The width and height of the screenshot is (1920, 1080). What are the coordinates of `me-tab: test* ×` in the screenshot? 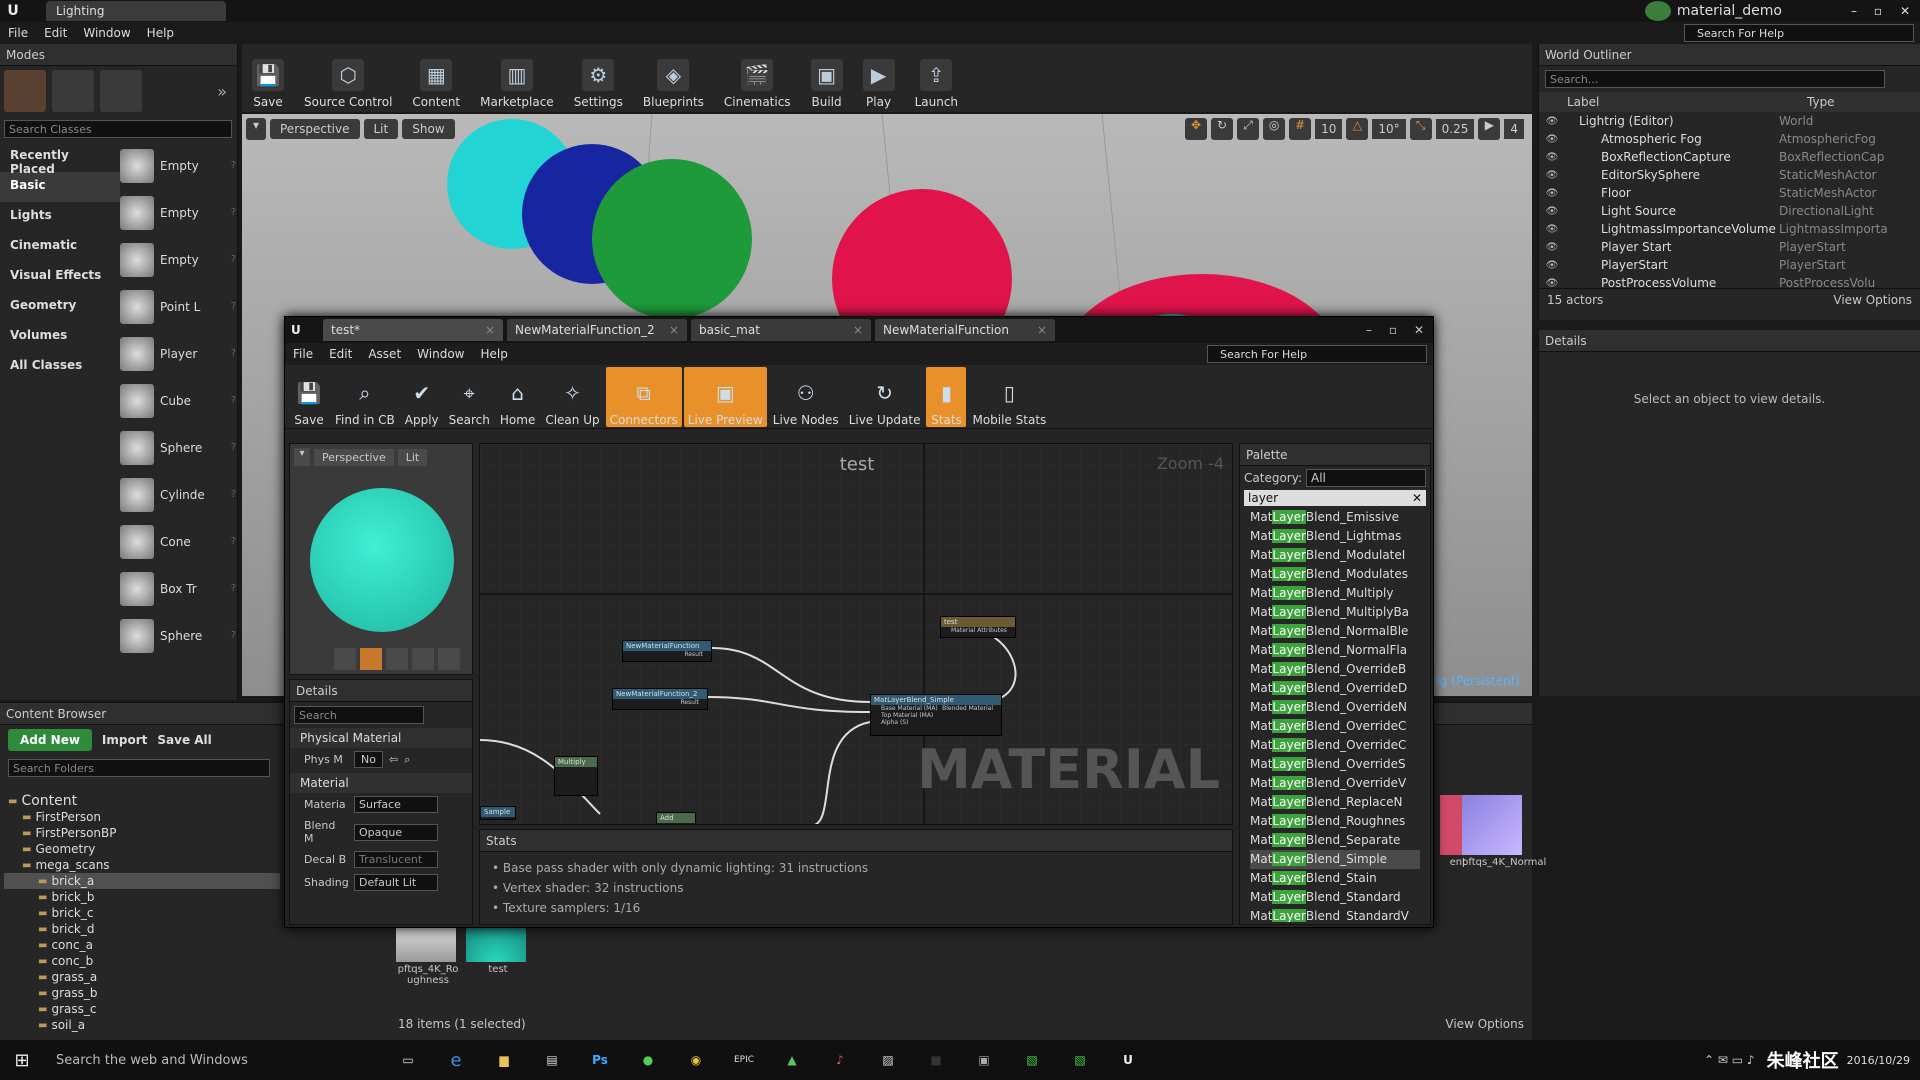 It's located at (413, 330).